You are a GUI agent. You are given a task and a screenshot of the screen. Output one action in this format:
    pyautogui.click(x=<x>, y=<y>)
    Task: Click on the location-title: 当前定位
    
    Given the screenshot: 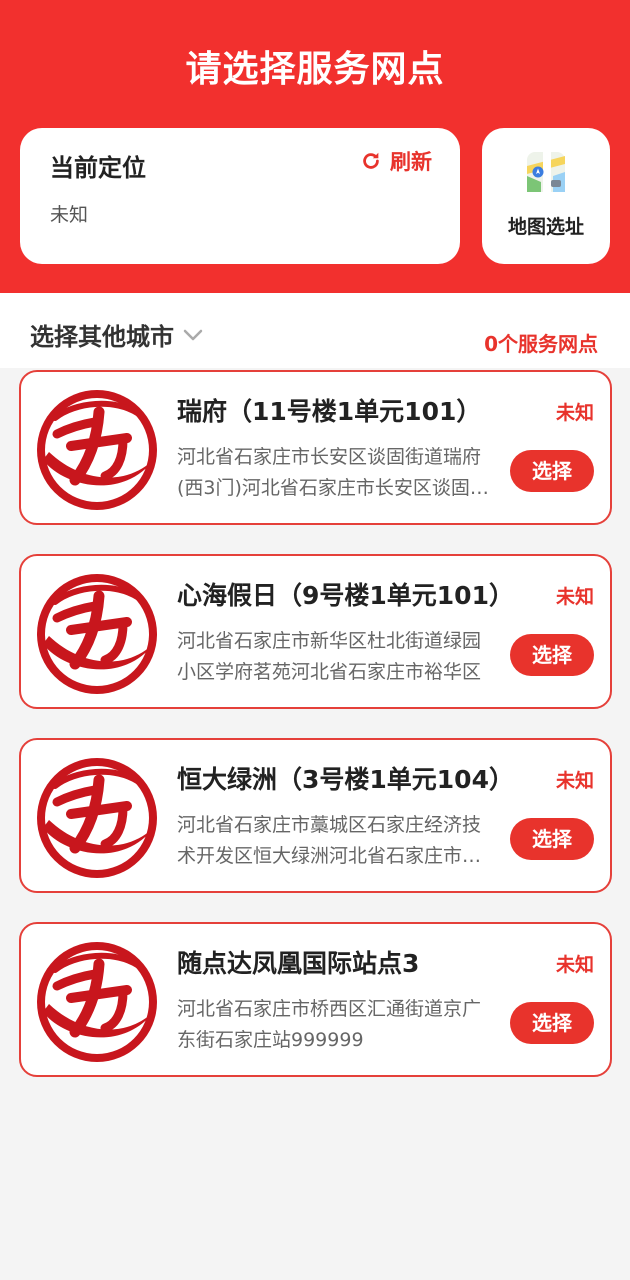 What is the action you would take?
    pyautogui.click(x=98, y=168)
    